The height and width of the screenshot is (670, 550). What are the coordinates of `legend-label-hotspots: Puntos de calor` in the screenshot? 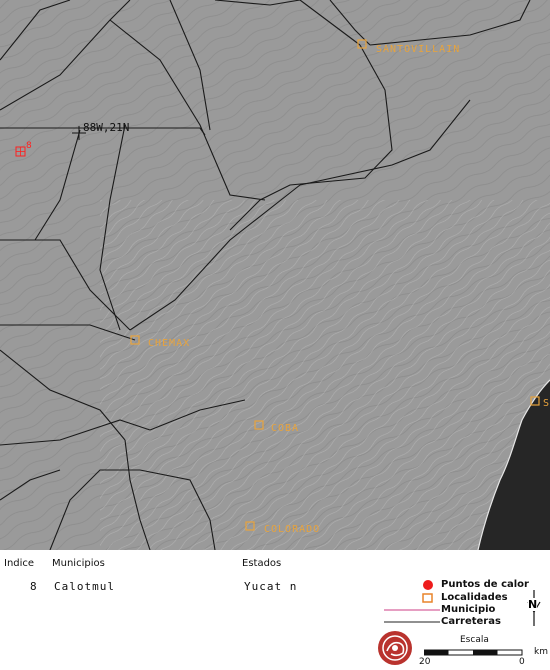 It's located at (485, 584).